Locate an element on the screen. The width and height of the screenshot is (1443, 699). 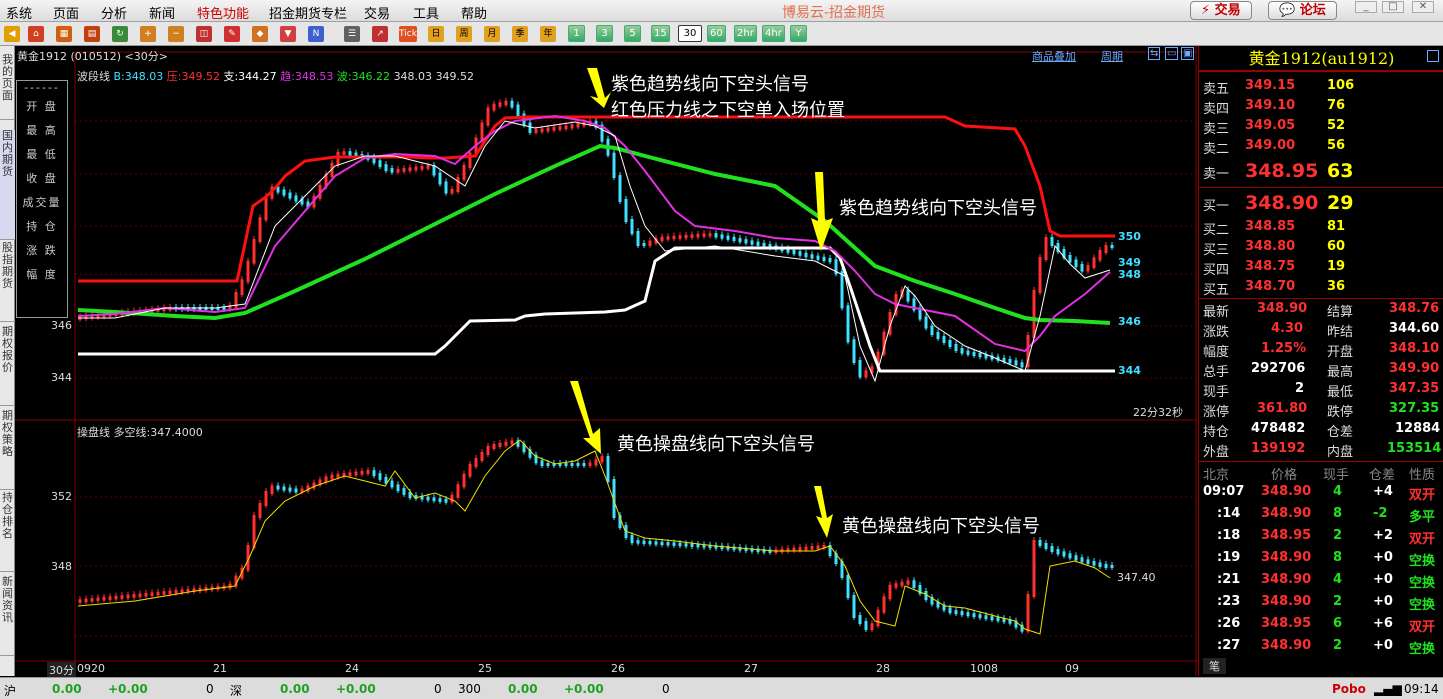
zoom-in-icon: + is located at coordinates (148, 34).